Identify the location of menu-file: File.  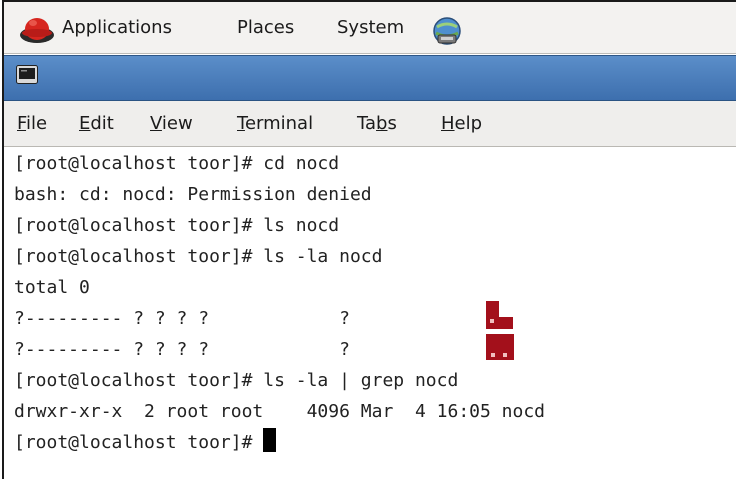
(32, 124).